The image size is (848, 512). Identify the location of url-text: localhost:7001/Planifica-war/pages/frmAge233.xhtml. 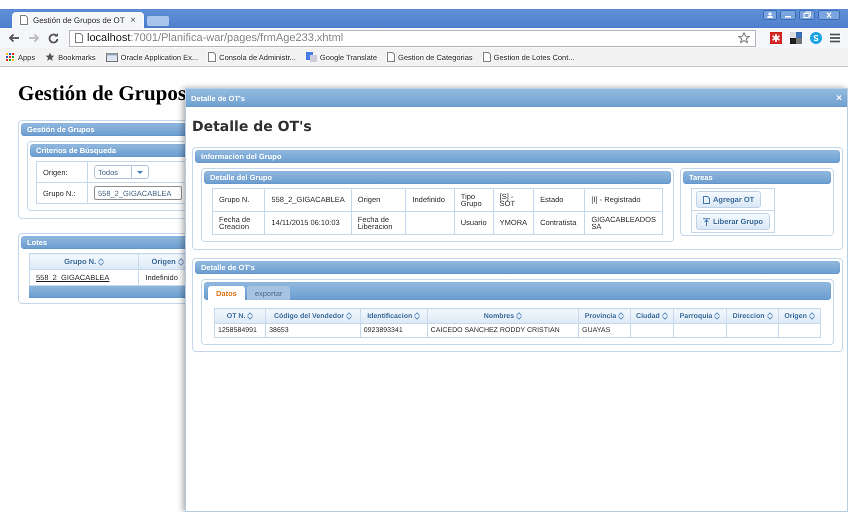
(215, 38).